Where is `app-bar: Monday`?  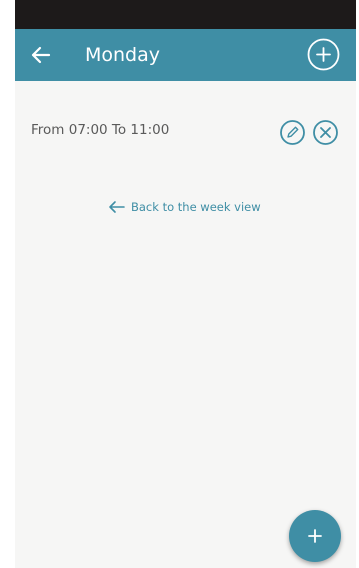 app-bar: Monday is located at coordinates (185, 55).